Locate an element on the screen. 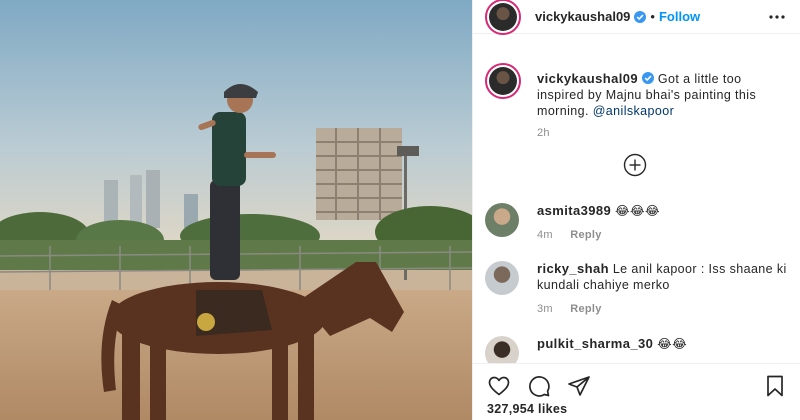 The width and height of the screenshot is (800, 420). comment-meta: 4m Reply is located at coordinates (569, 235).